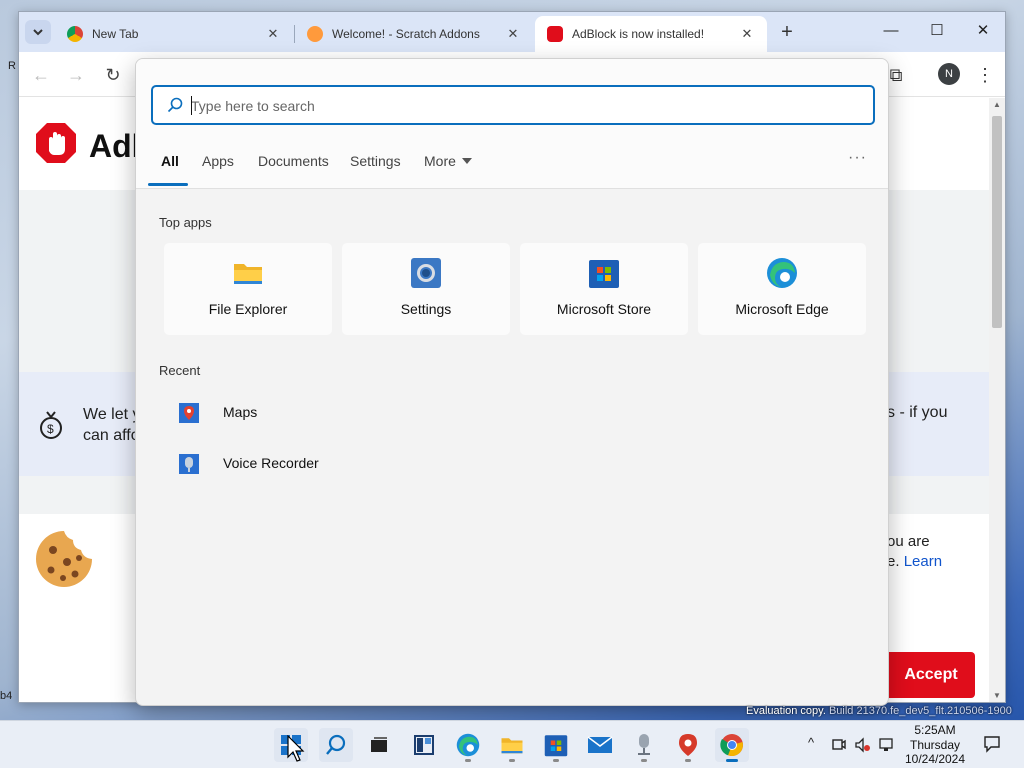  Describe the element at coordinates (895, 561) in the screenshot. I see `cookie-line-prefix: e.` at that location.